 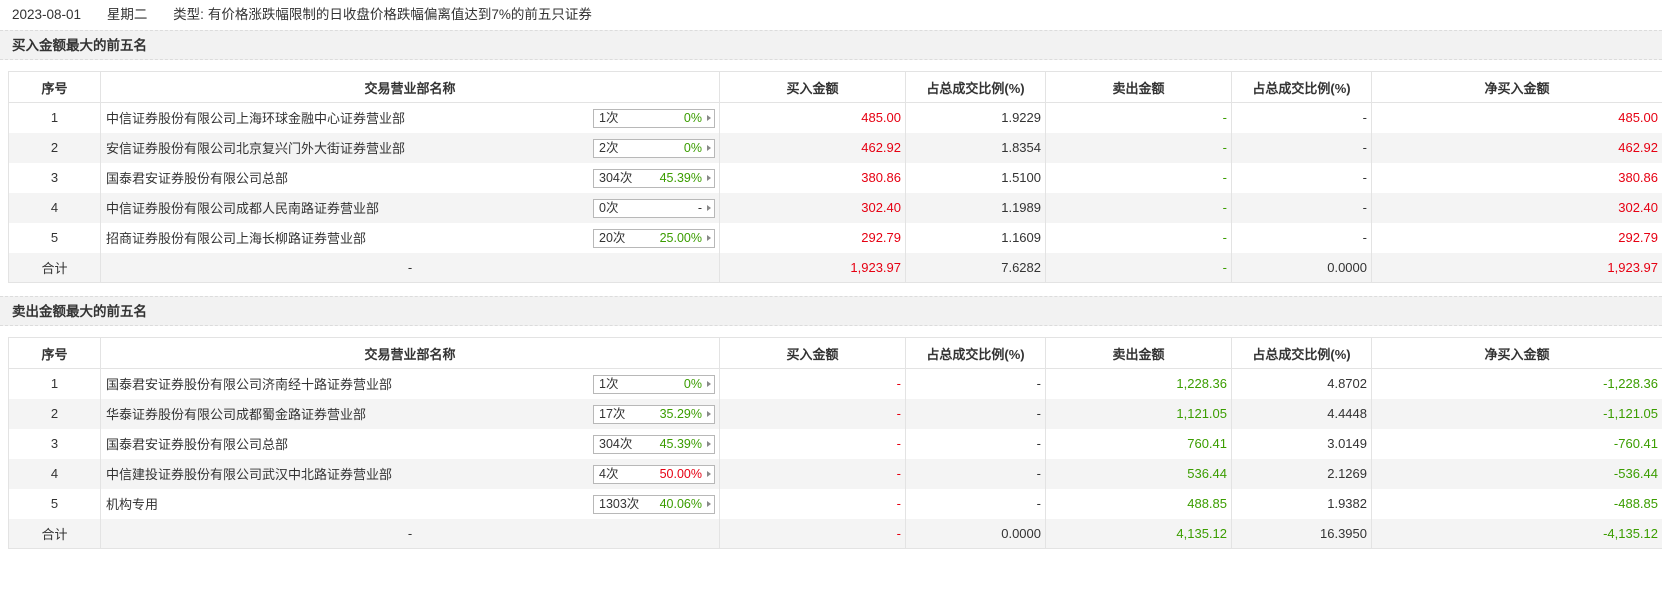 I want to click on buy-amount: 485.00, so click(x=812, y=117).